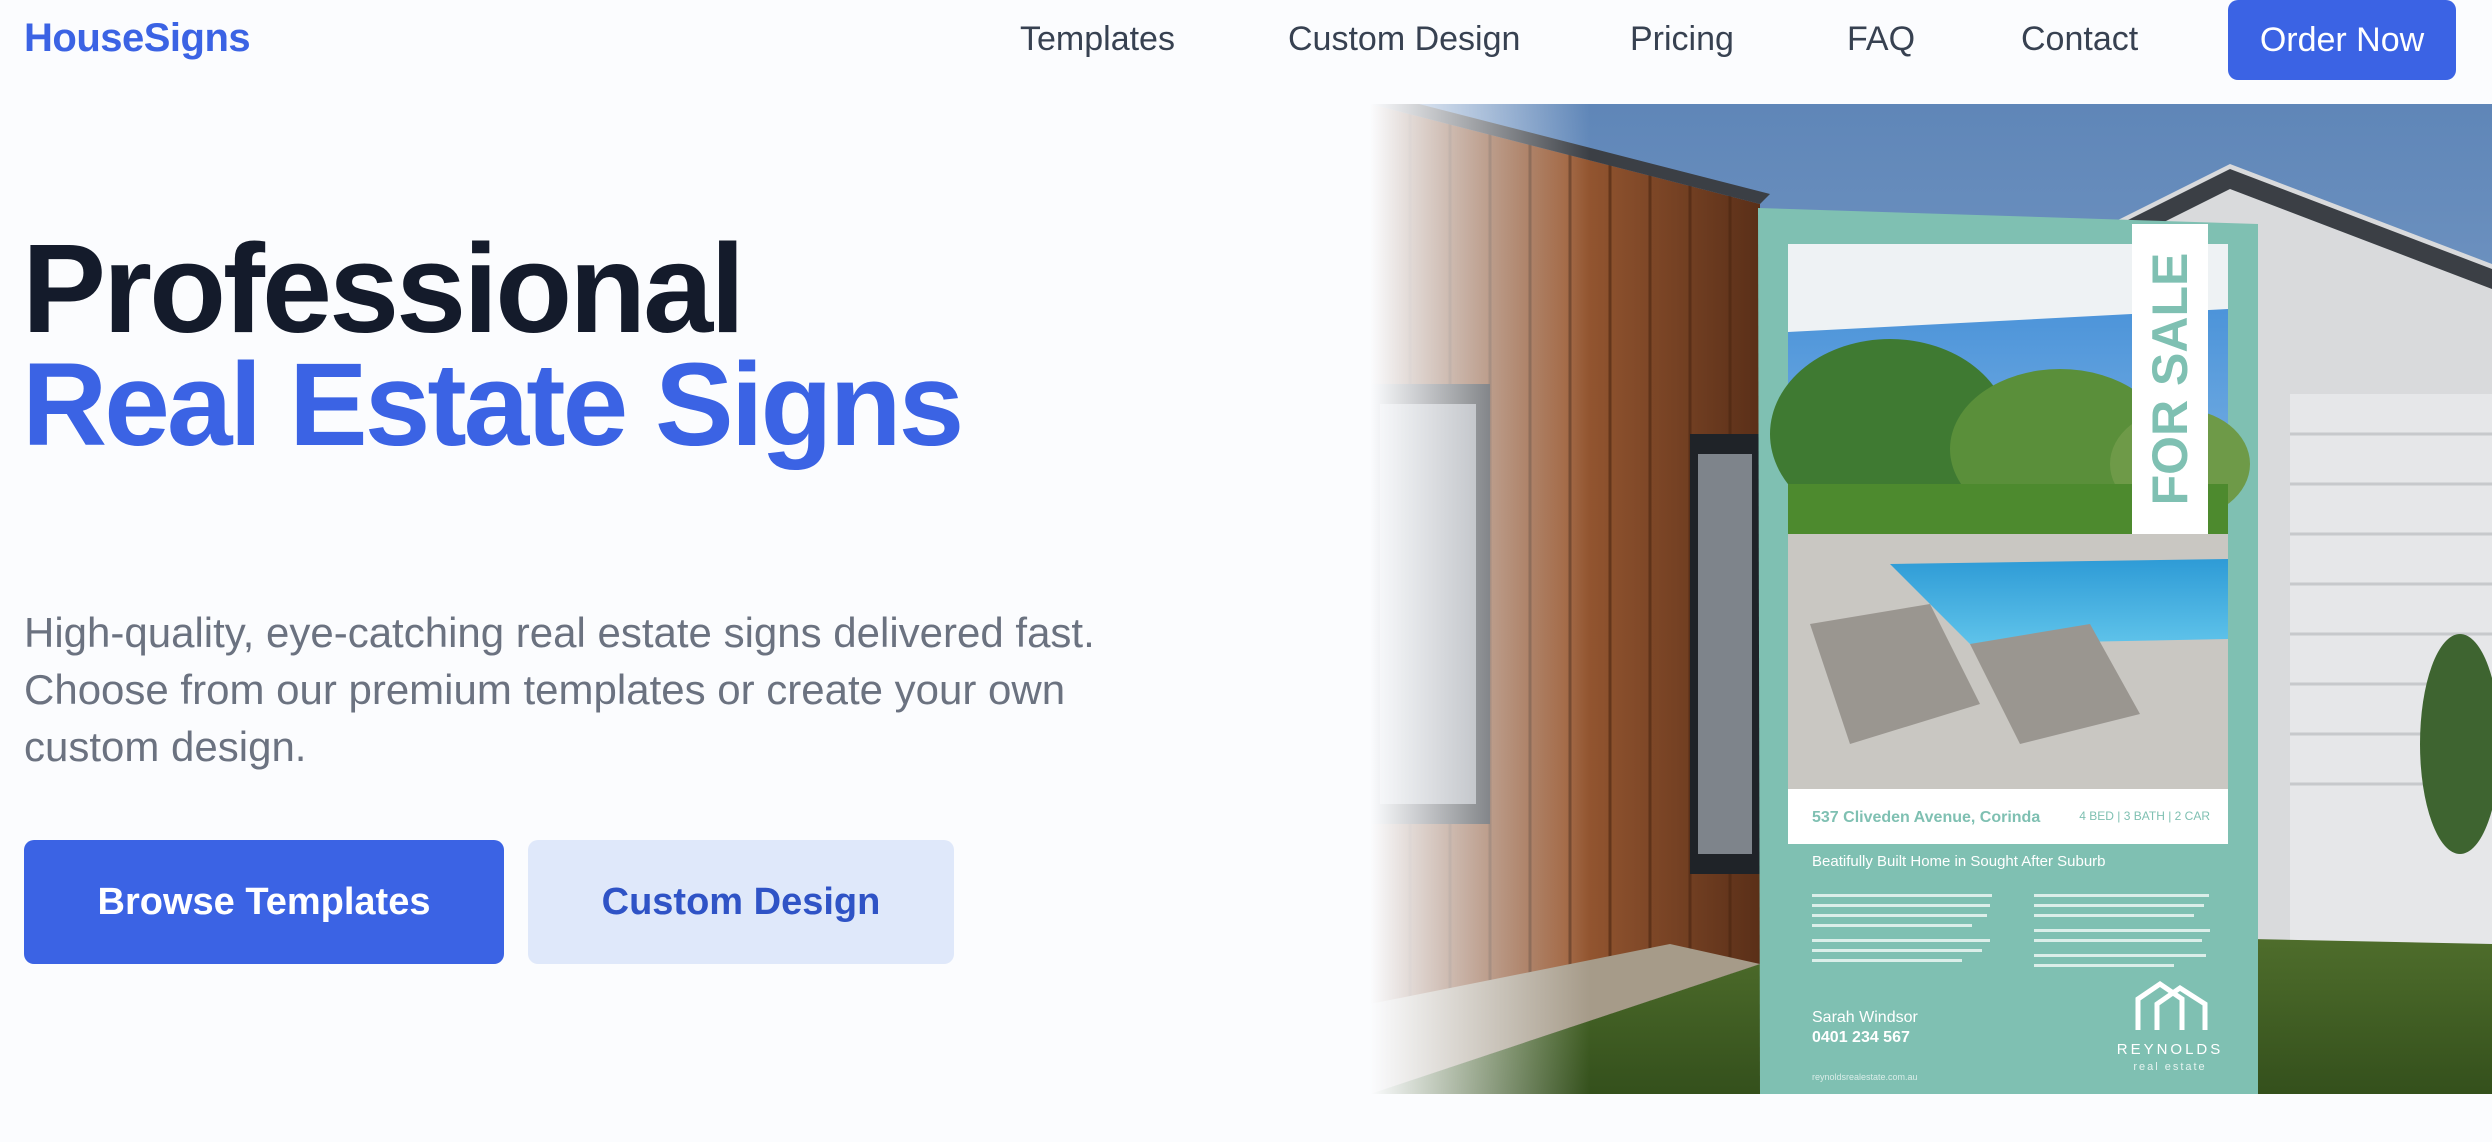 This screenshot has height=1142, width=2492. I want to click on nav-link-custom-design: Custom Design, so click(1404, 39).